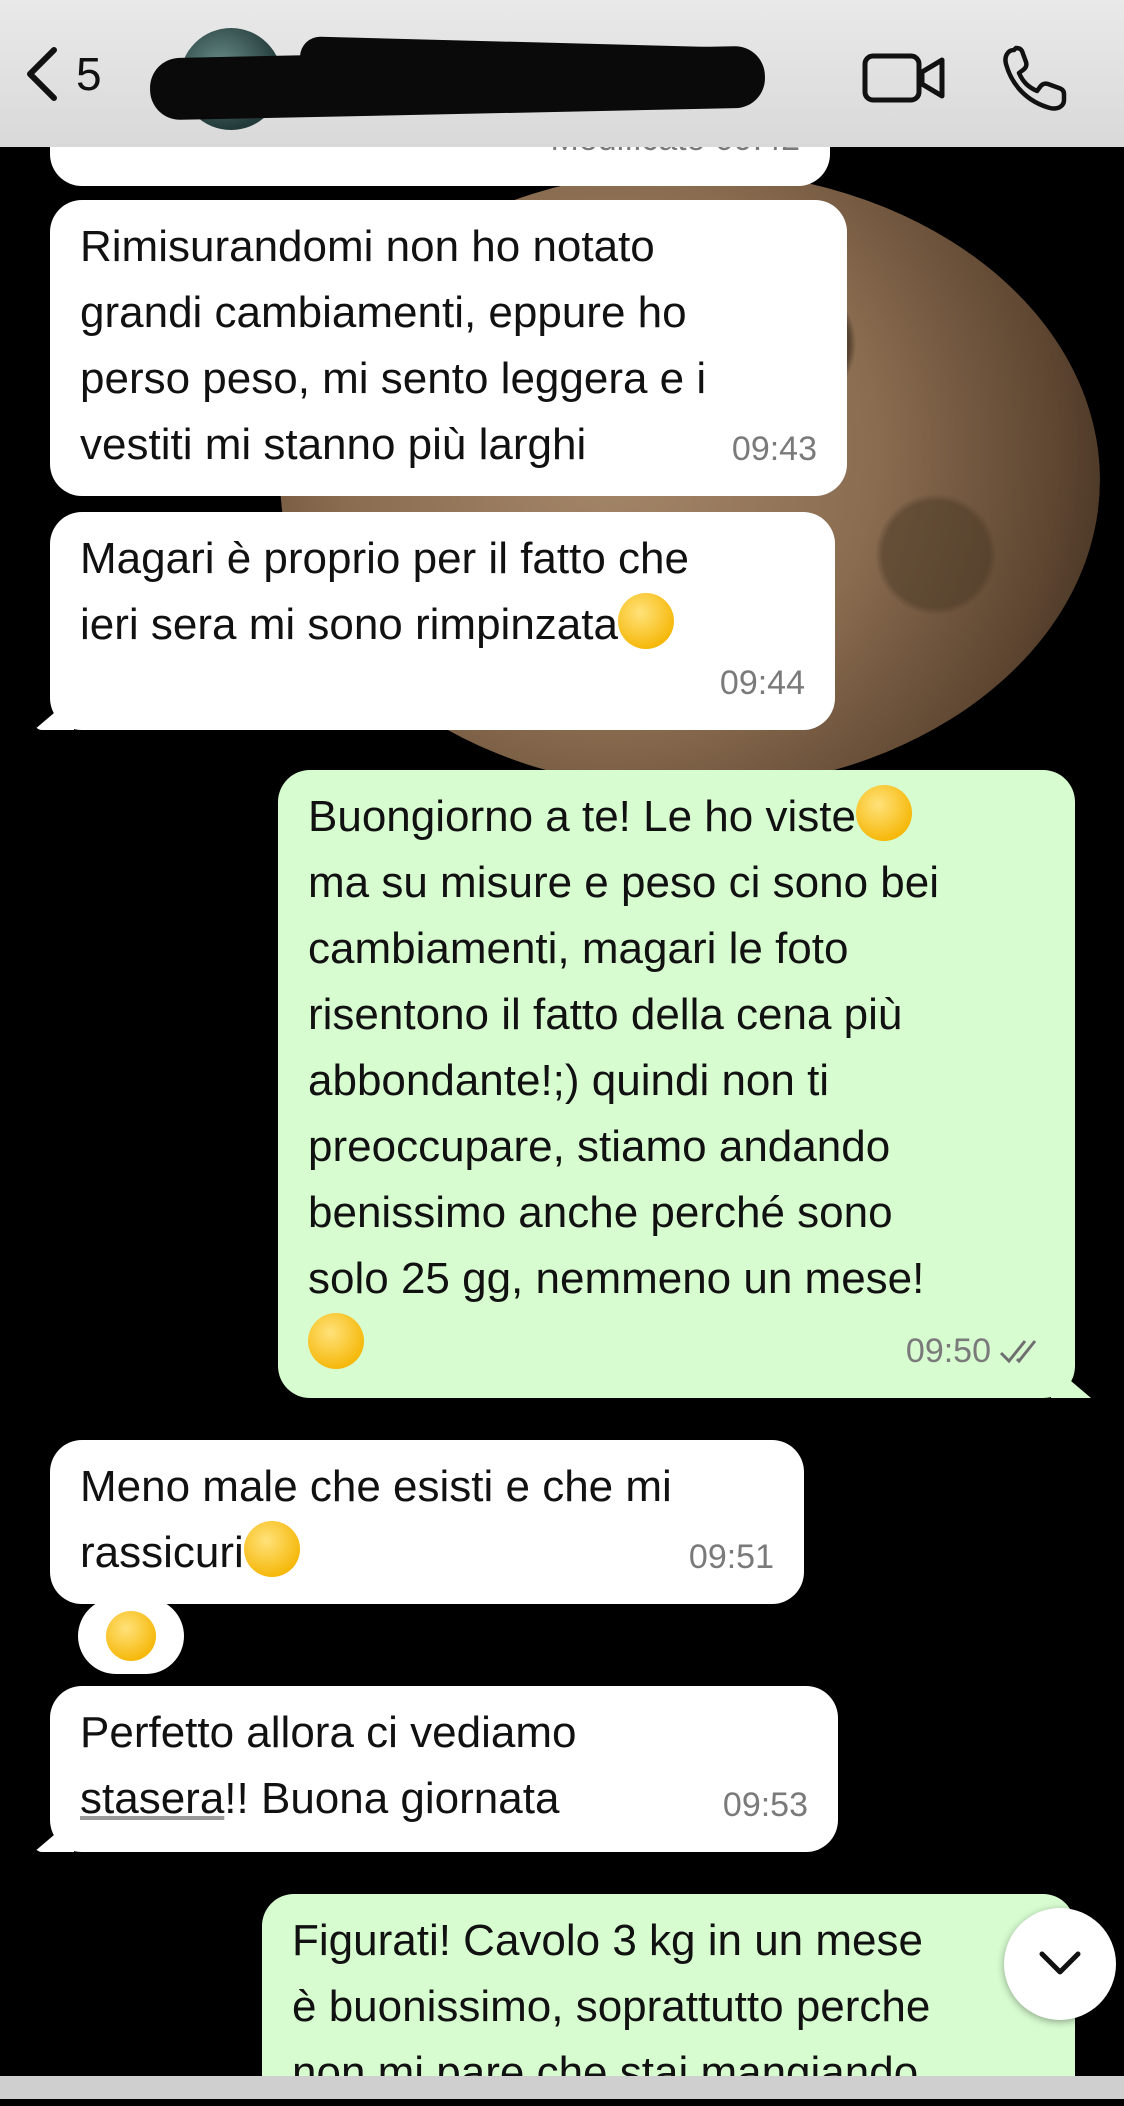 This screenshot has height=2106, width=1124. What do you see at coordinates (328, 1732) in the screenshot?
I see `message-text-line: Perfetto allora ci vediamo` at bounding box center [328, 1732].